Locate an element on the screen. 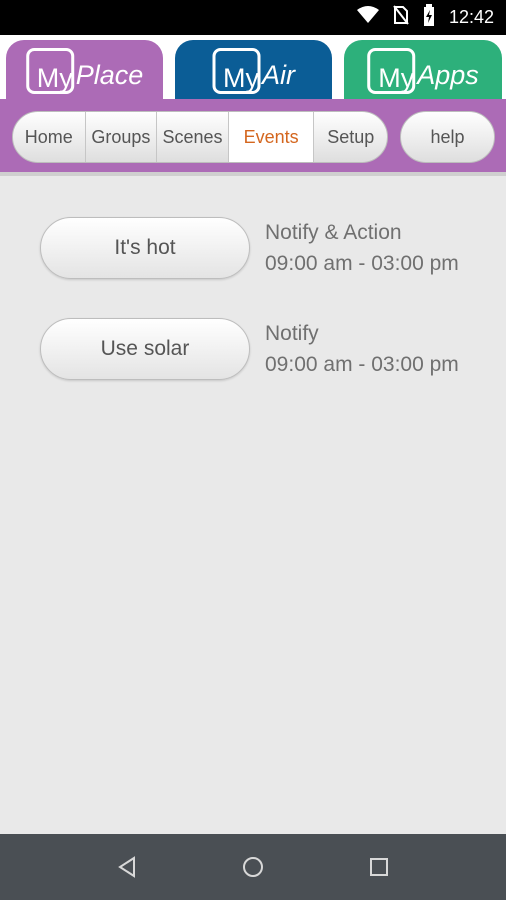  app-tabs: My Place My Air My Apps is located at coordinates (253, 68).